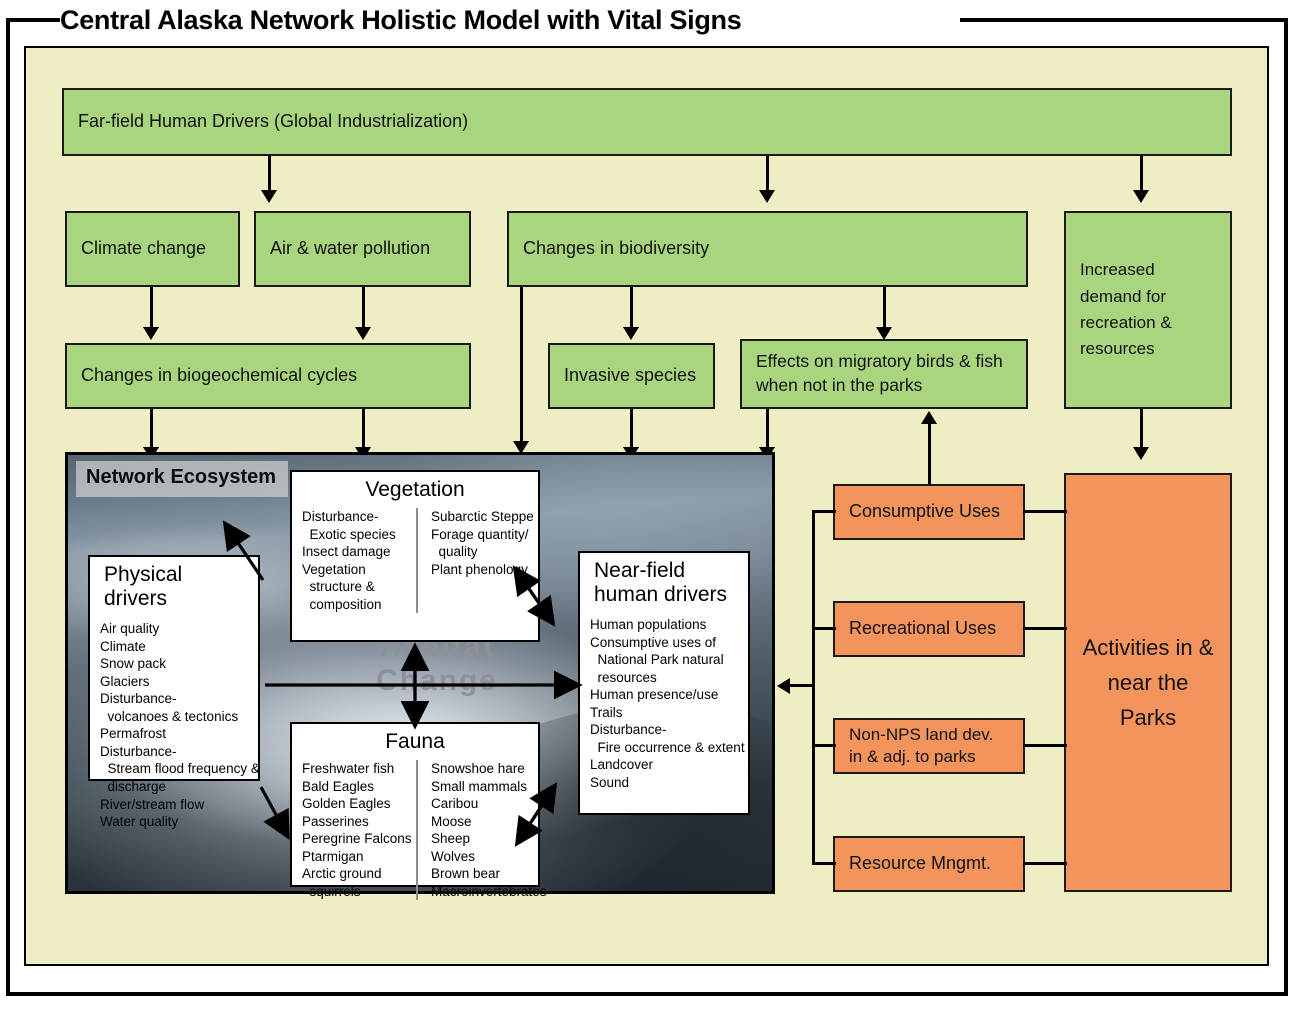 The height and width of the screenshot is (1011, 1300). Describe the element at coordinates (151, 309) in the screenshot. I see `connector-climate-to-biogeo` at that location.